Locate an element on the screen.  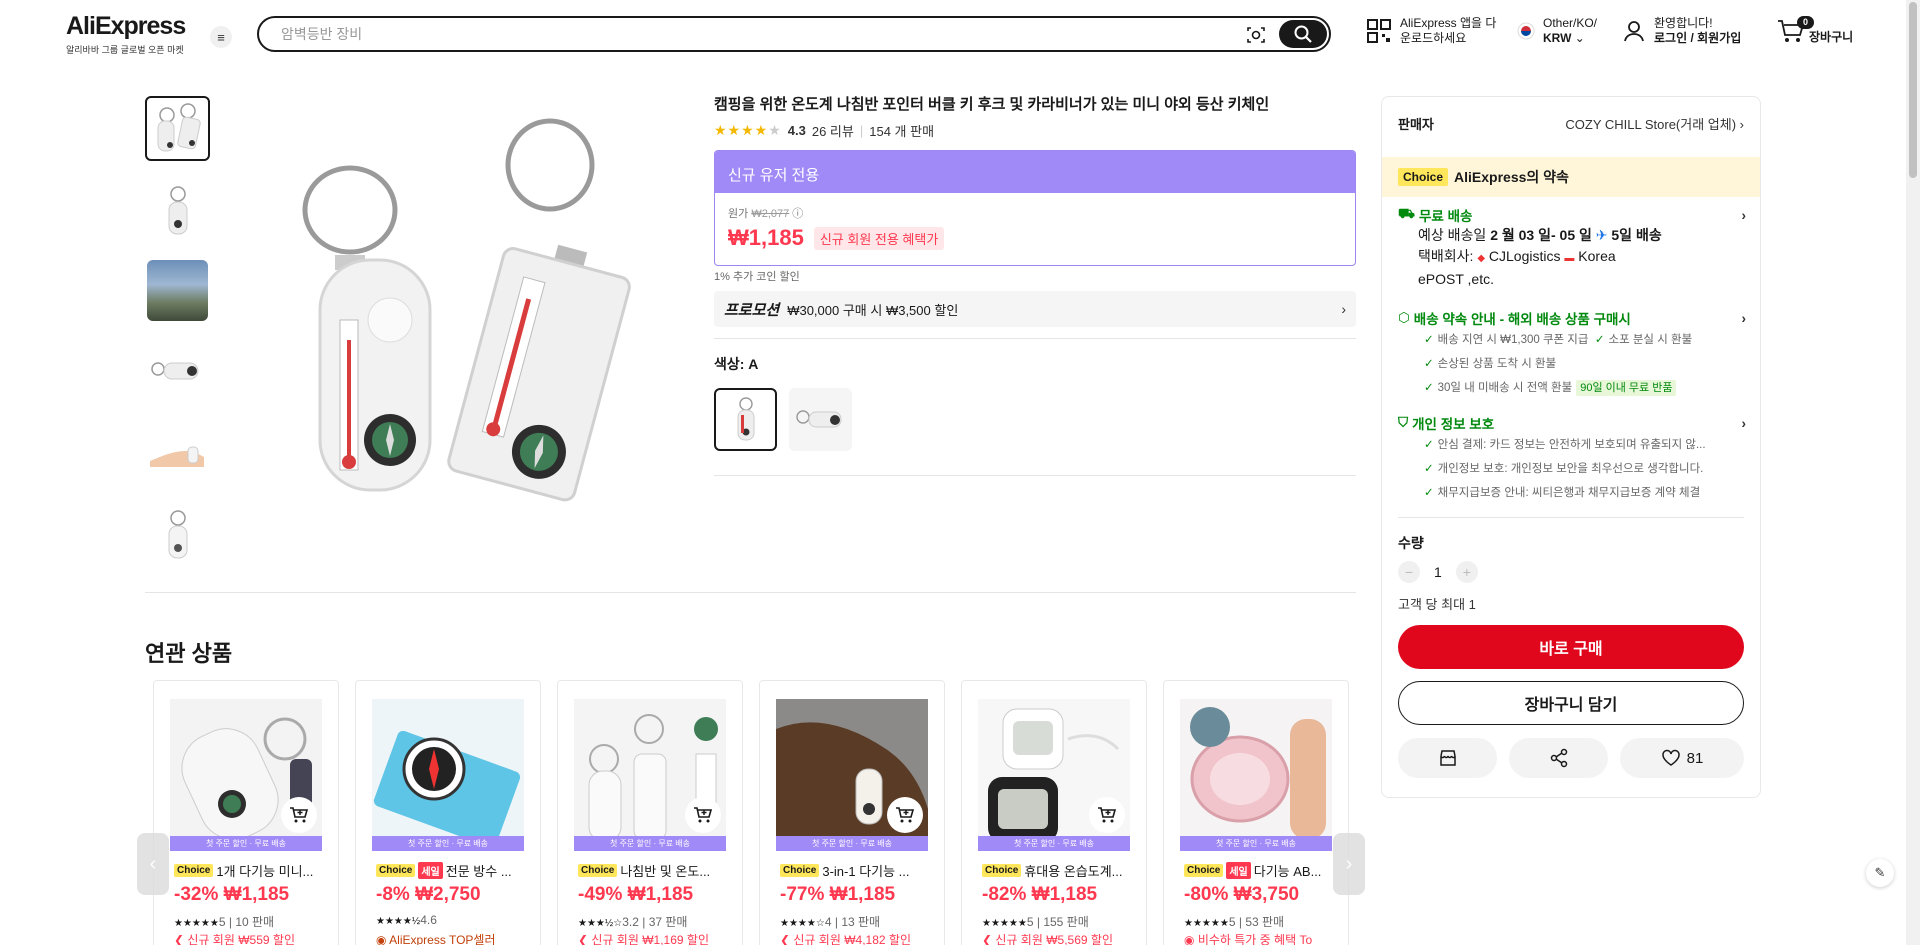
app-download-line1: AliExpress 앱을 다 is located at coordinates (1448, 23).